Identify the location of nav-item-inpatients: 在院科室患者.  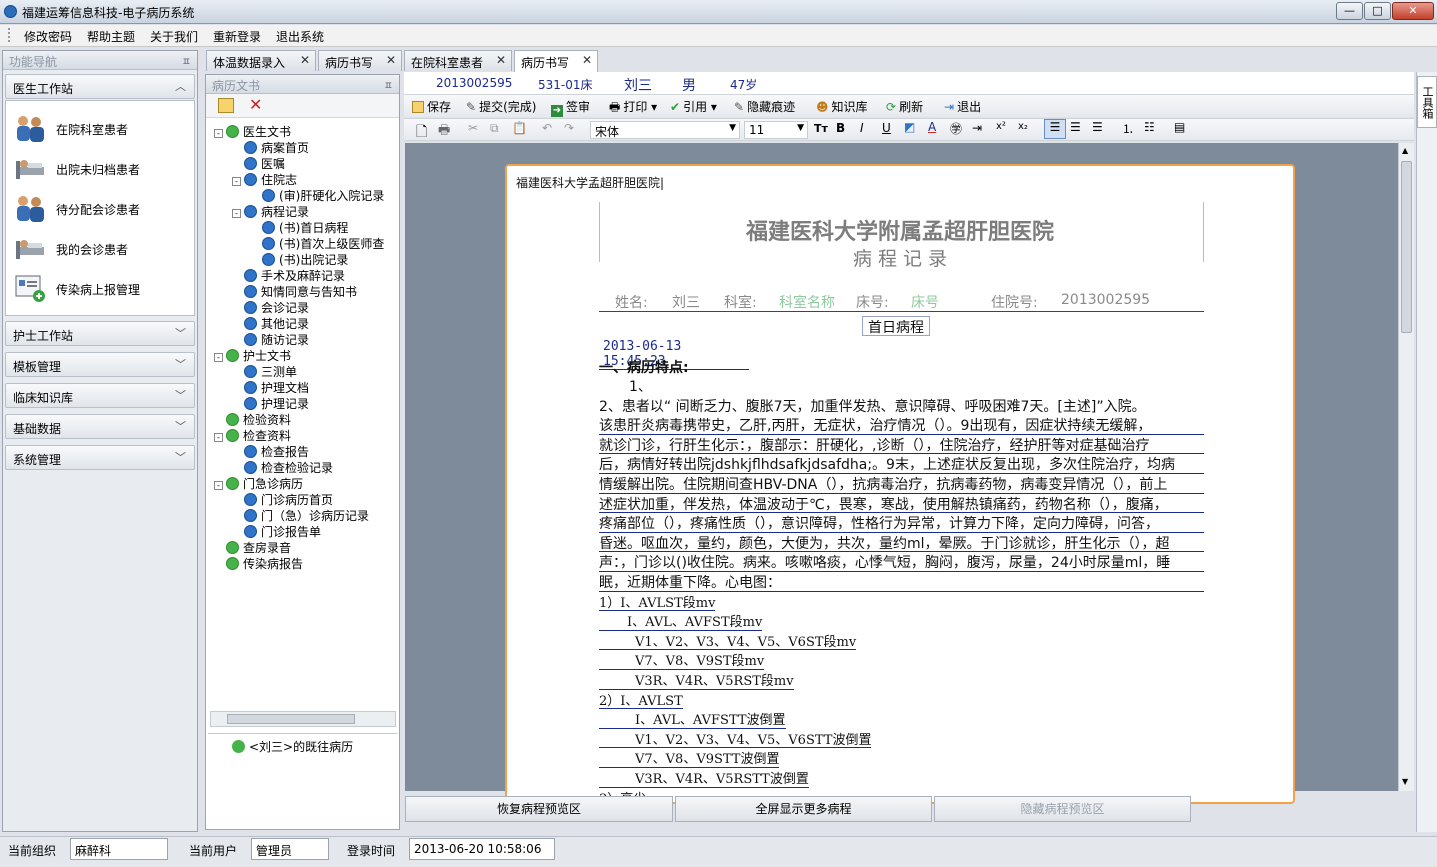
(102, 128).